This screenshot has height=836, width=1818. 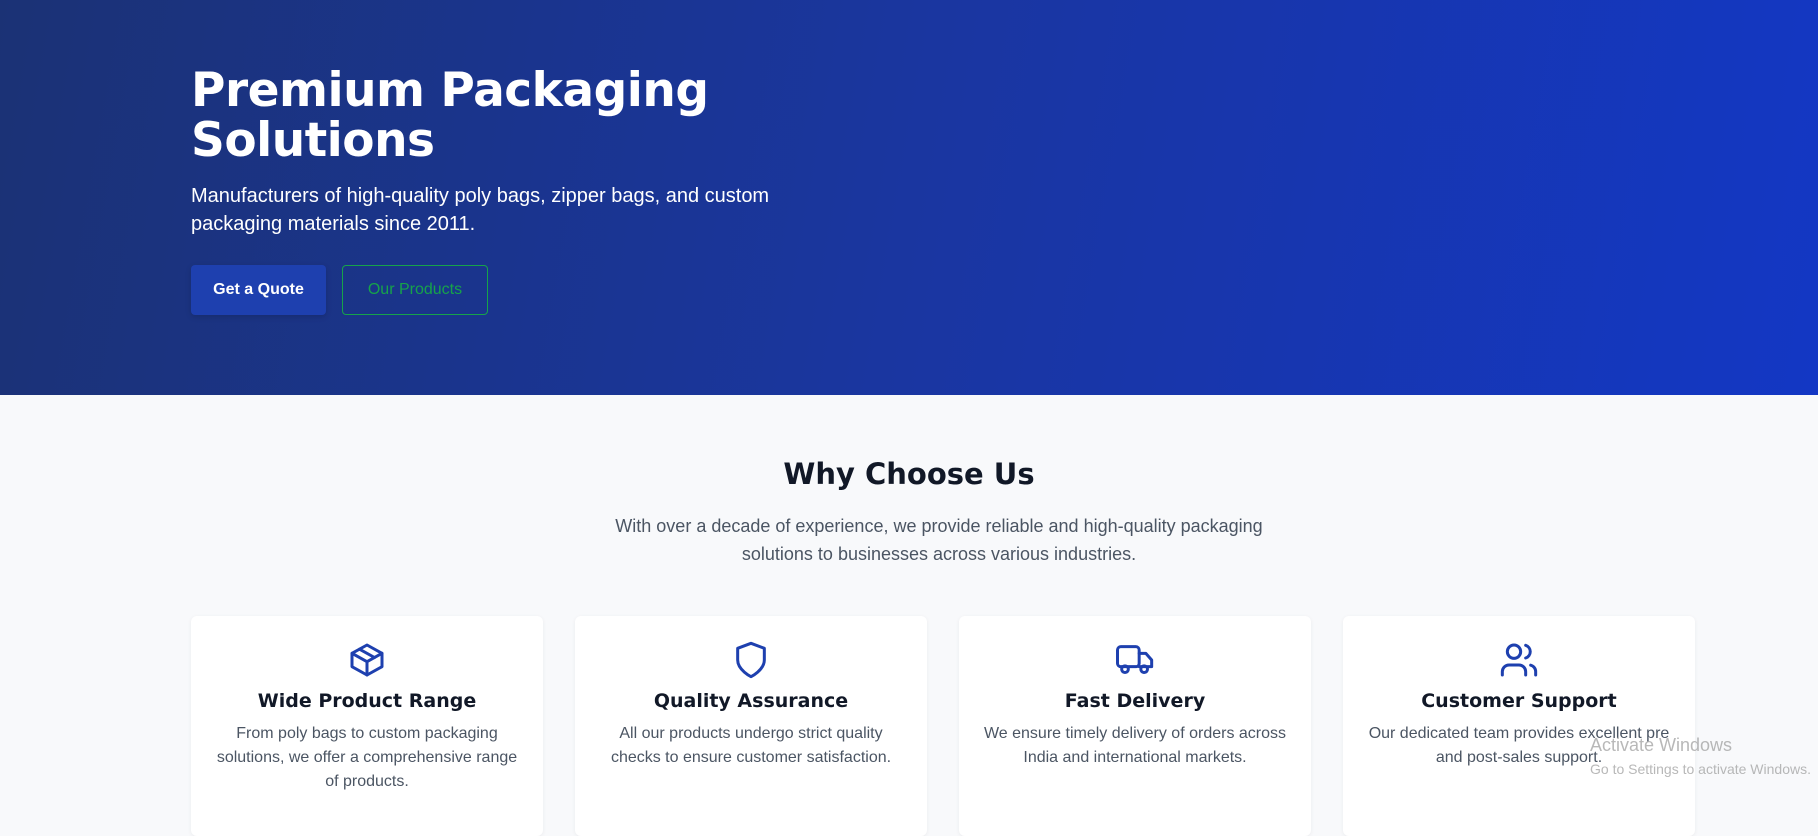 What do you see at coordinates (1700, 769) in the screenshot?
I see `watermark-subtitle: Go to Settings to activate Windows.` at bounding box center [1700, 769].